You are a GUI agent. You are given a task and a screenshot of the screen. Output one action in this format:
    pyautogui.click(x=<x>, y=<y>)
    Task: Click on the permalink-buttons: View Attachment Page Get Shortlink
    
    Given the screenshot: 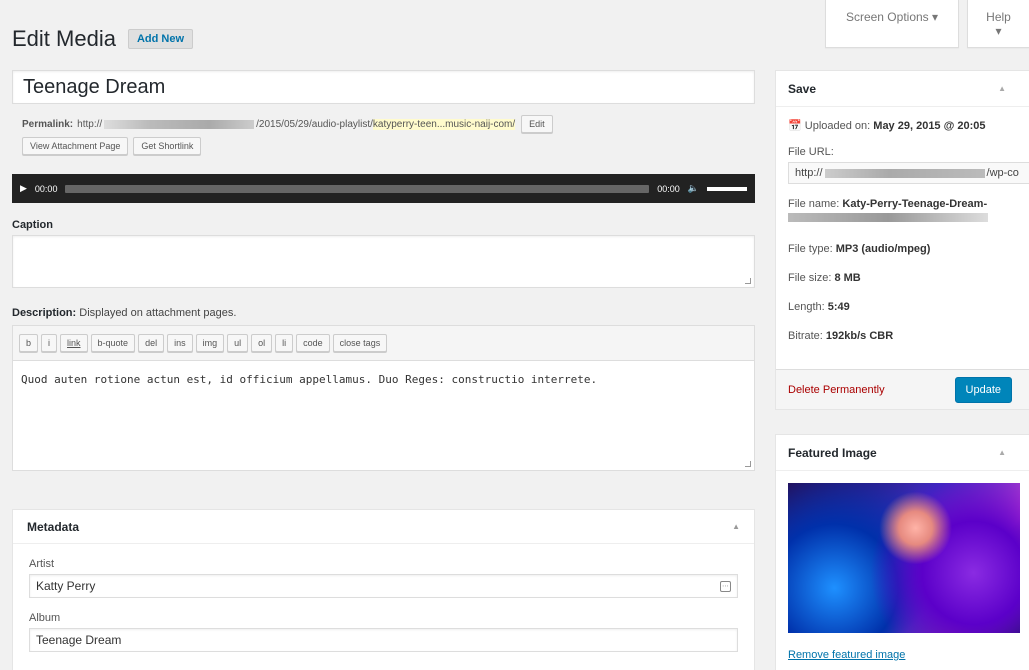 What is the action you would take?
    pyautogui.click(x=112, y=146)
    